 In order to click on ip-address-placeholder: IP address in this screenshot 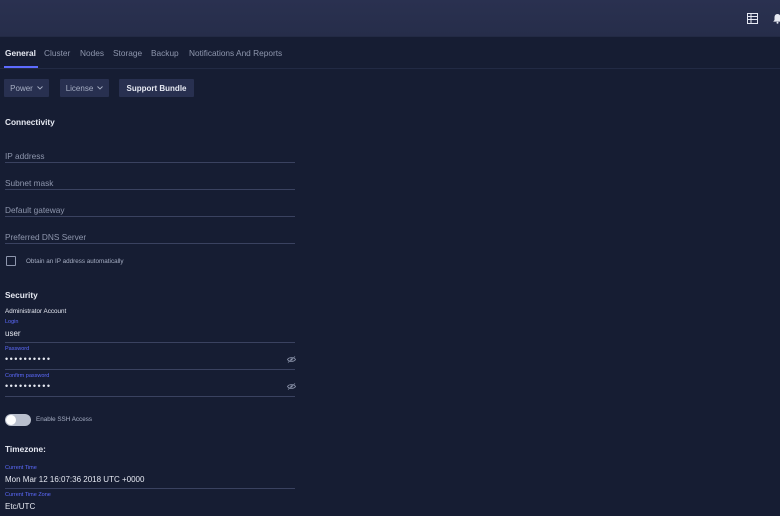, I will do `click(25, 156)`.